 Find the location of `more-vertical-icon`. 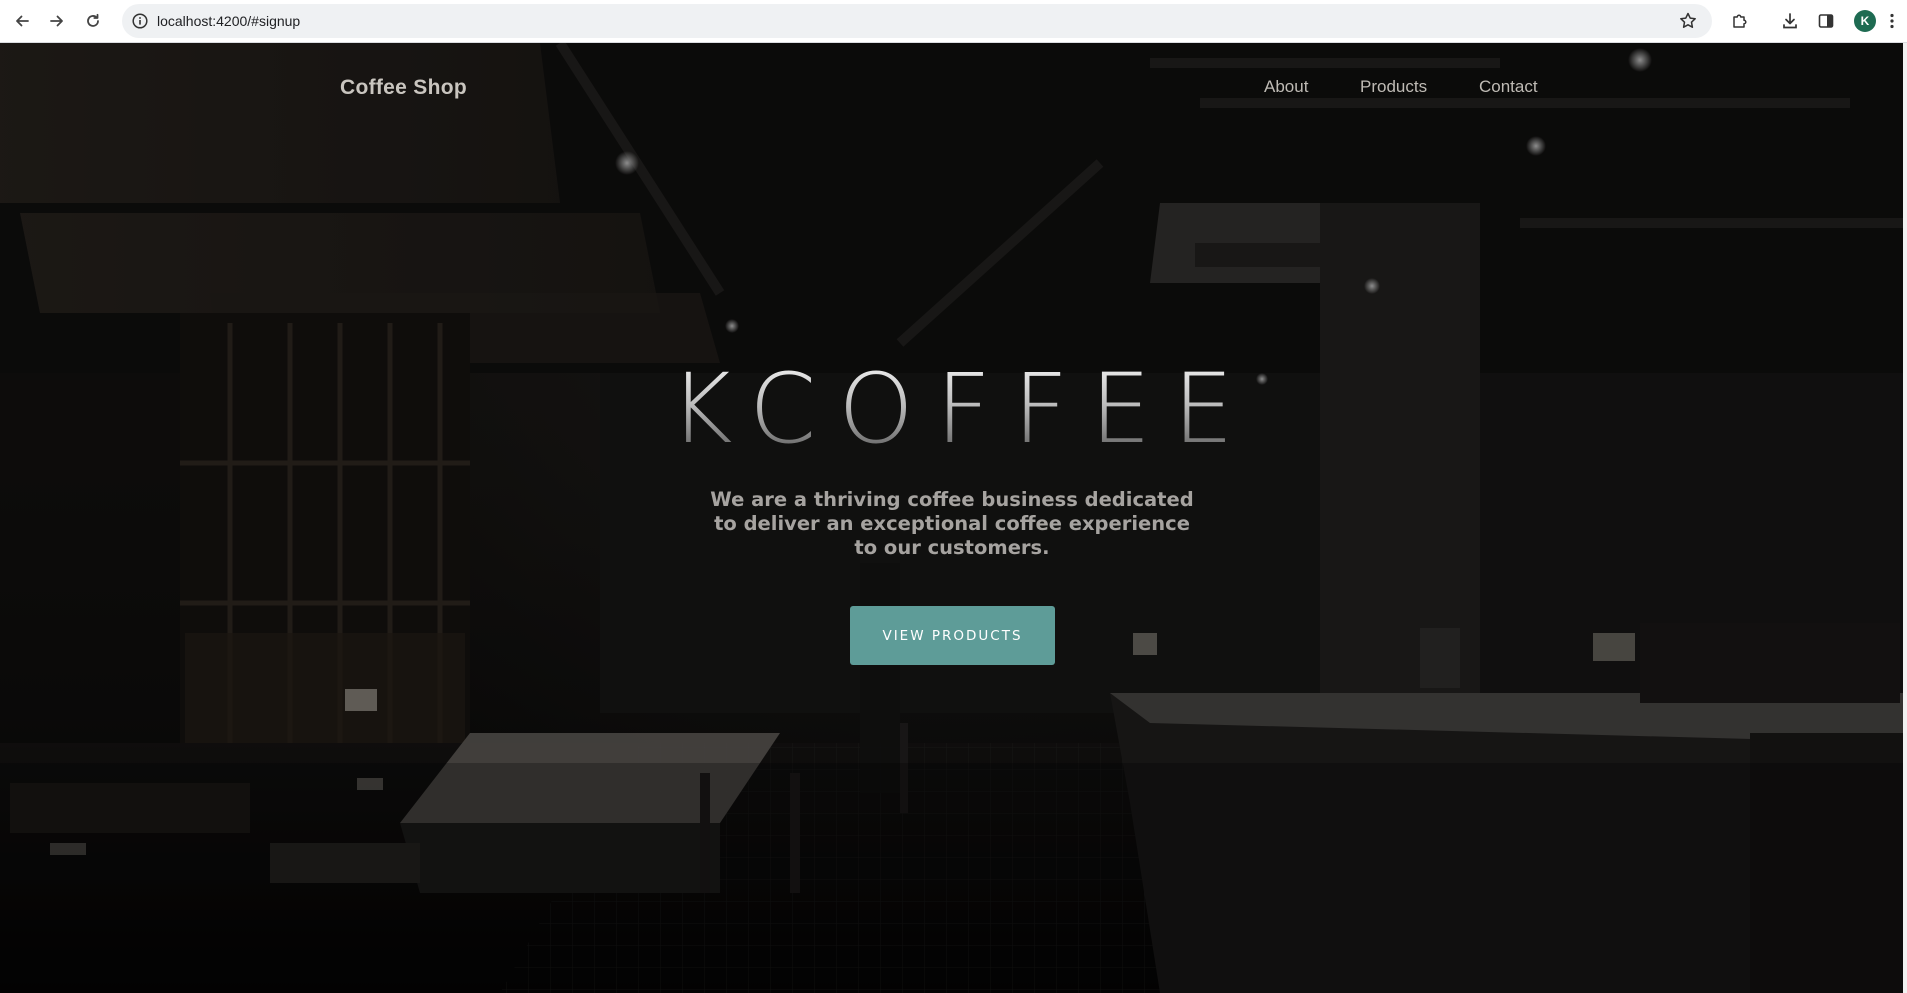

more-vertical-icon is located at coordinates (1892, 21).